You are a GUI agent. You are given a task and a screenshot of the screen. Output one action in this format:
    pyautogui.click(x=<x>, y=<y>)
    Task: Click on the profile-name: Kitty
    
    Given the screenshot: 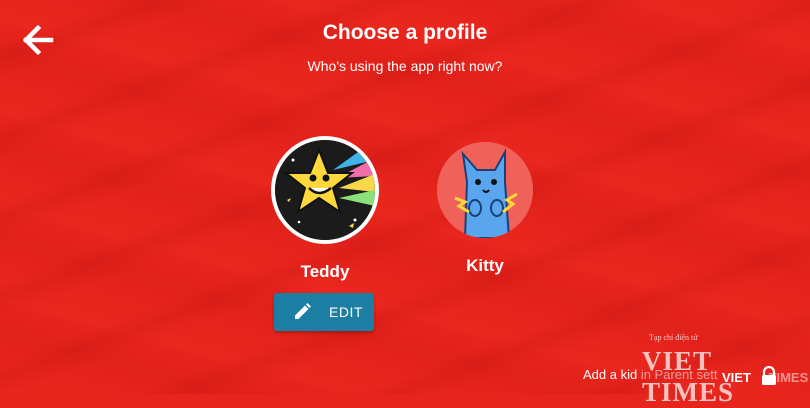 What is the action you would take?
    pyautogui.click(x=485, y=265)
    